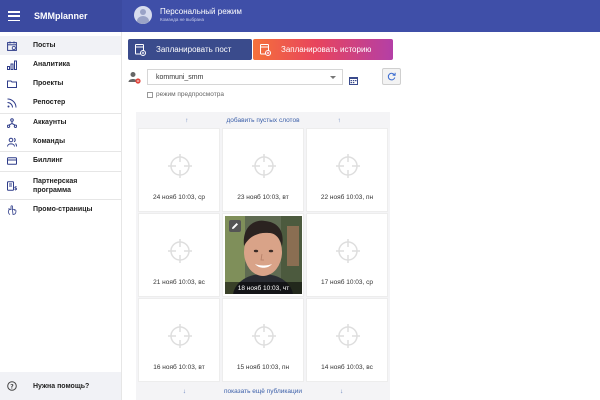 This screenshot has width=600, height=400. What do you see at coordinates (333, 77) in the screenshot?
I see `chevron-down-icon` at bounding box center [333, 77].